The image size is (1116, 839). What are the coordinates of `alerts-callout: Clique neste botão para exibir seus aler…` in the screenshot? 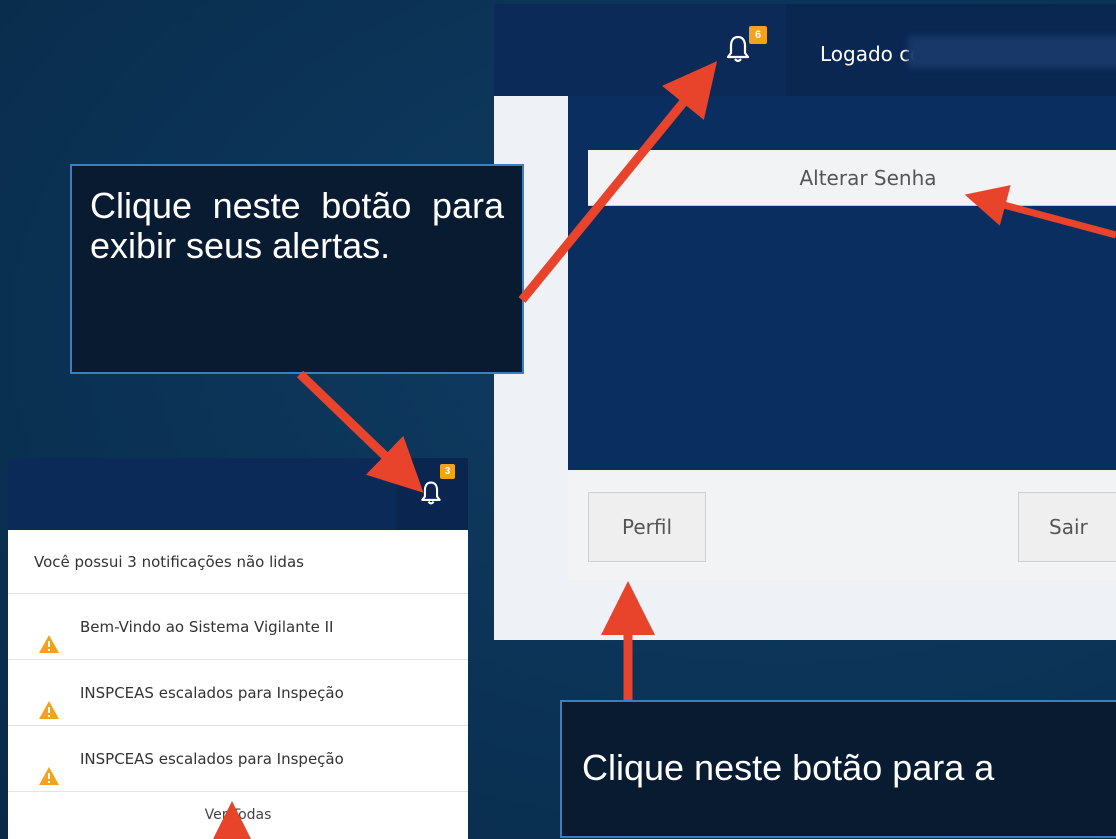 It's located at (297, 269).